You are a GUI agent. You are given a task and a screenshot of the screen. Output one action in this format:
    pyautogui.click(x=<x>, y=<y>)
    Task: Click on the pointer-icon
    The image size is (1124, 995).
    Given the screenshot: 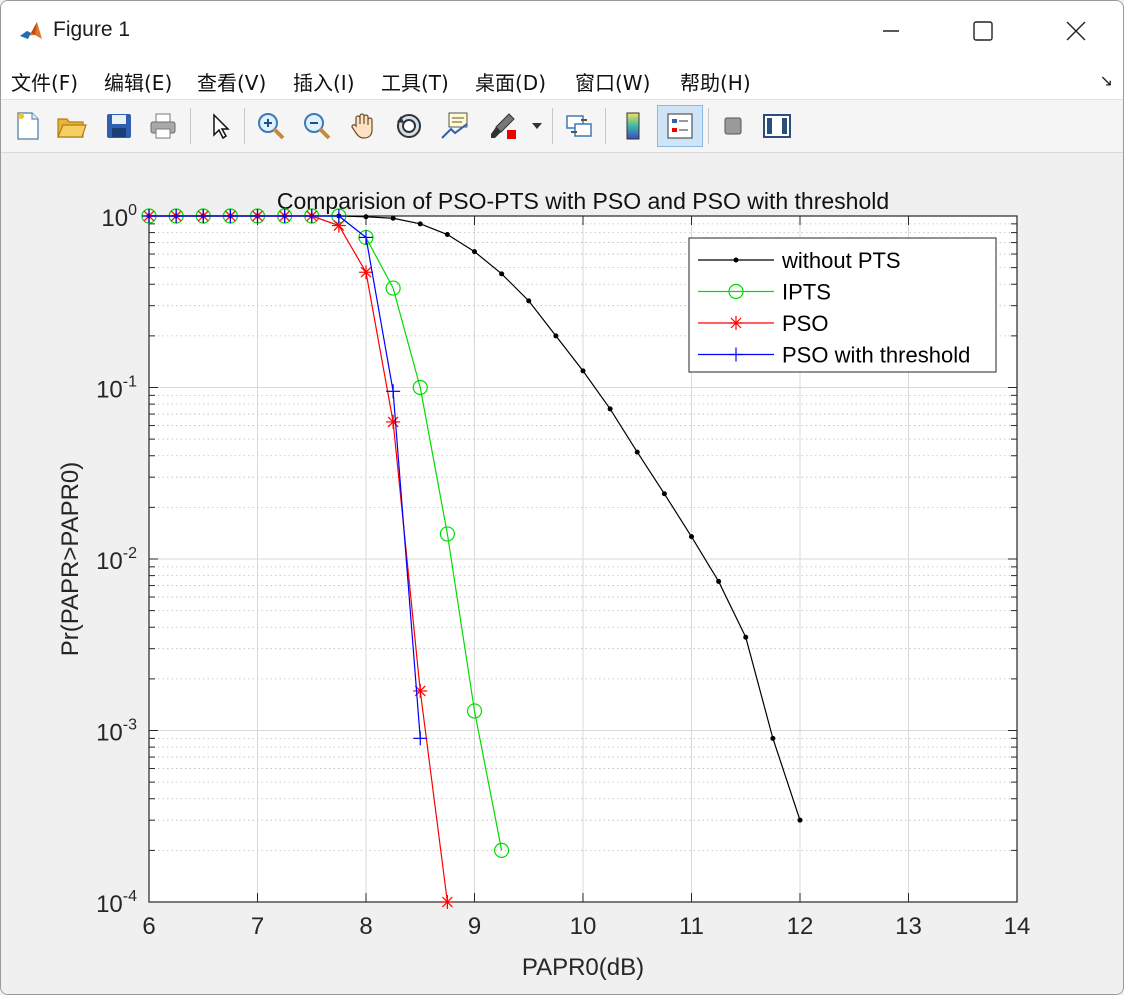 What is the action you would take?
    pyautogui.click(x=221, y=126)
    